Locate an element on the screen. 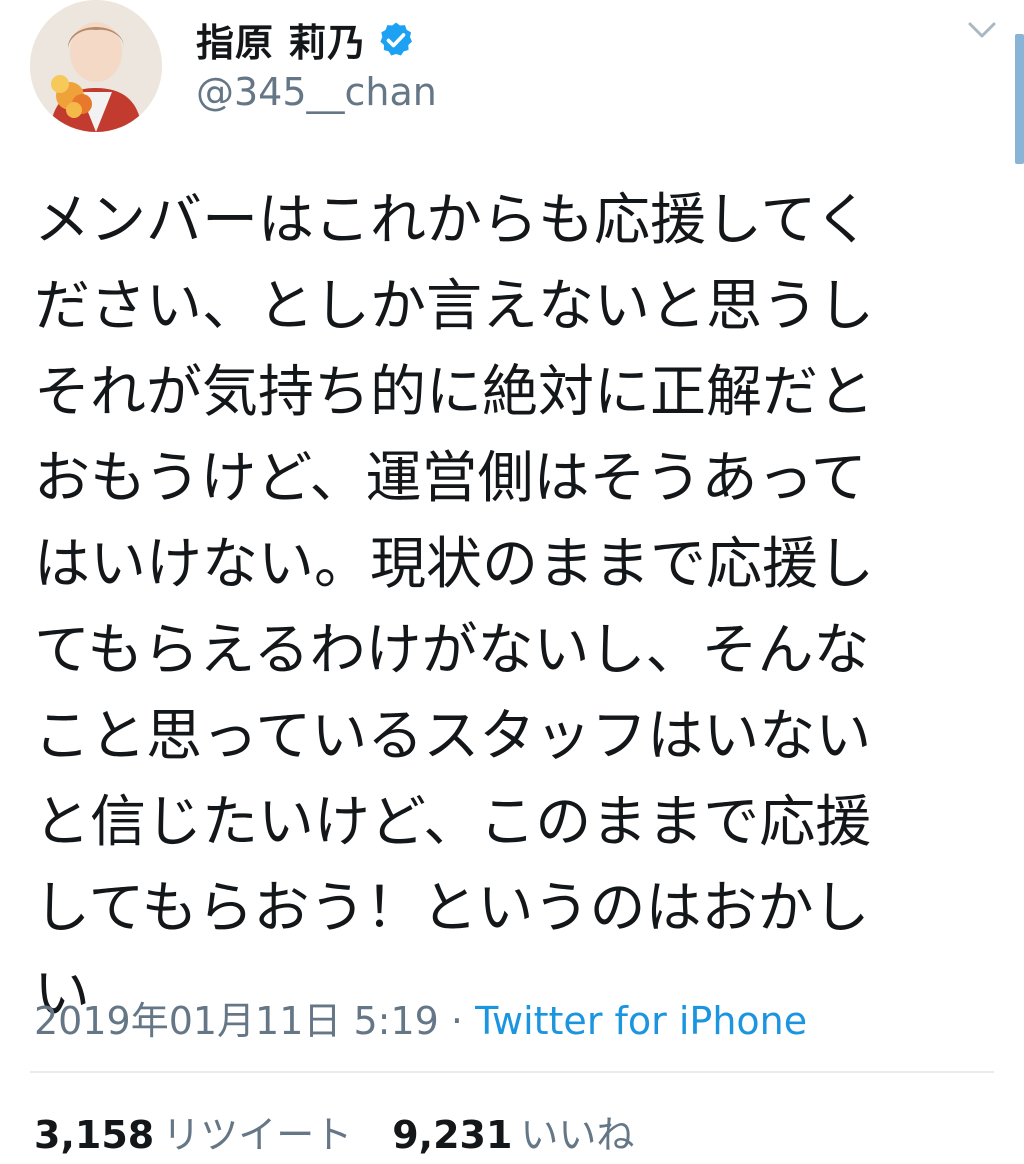  tweet-source-link: Twitter for iPhone is located at coordinates (641, 1021).